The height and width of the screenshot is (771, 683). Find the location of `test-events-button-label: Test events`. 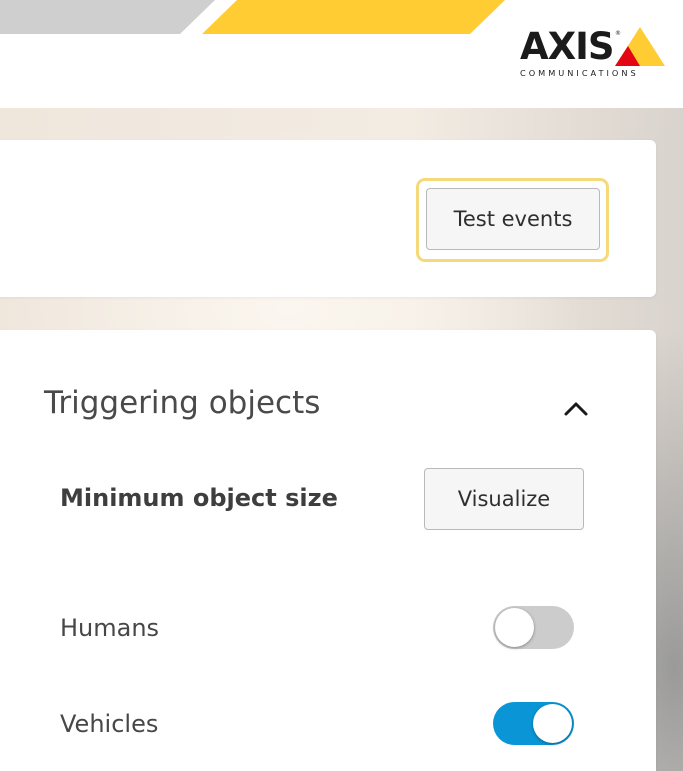

test-events-button-label: Test events is located at coordinates (513, 219).